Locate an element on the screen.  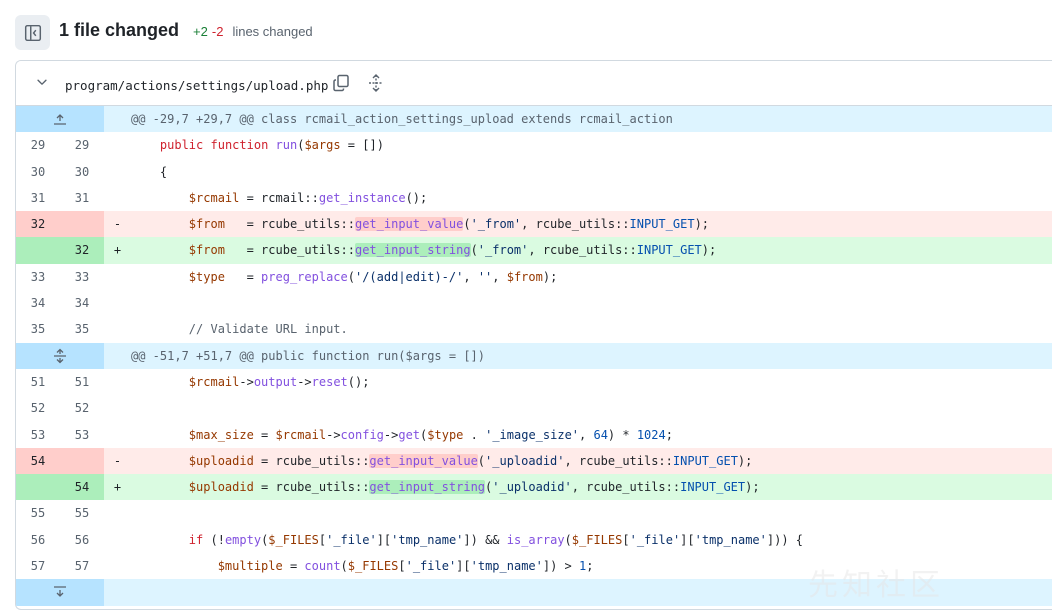
sidebar-toggle-icon is located at coordinates (32, 32).